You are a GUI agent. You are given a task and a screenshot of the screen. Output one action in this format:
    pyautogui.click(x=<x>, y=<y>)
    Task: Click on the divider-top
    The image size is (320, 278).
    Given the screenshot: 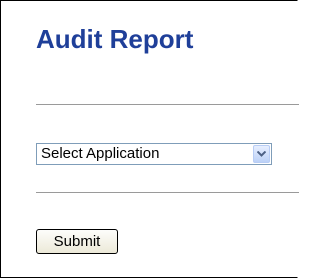 What is the action you would take?
    pyautogui.click(x=167, y=105)
    